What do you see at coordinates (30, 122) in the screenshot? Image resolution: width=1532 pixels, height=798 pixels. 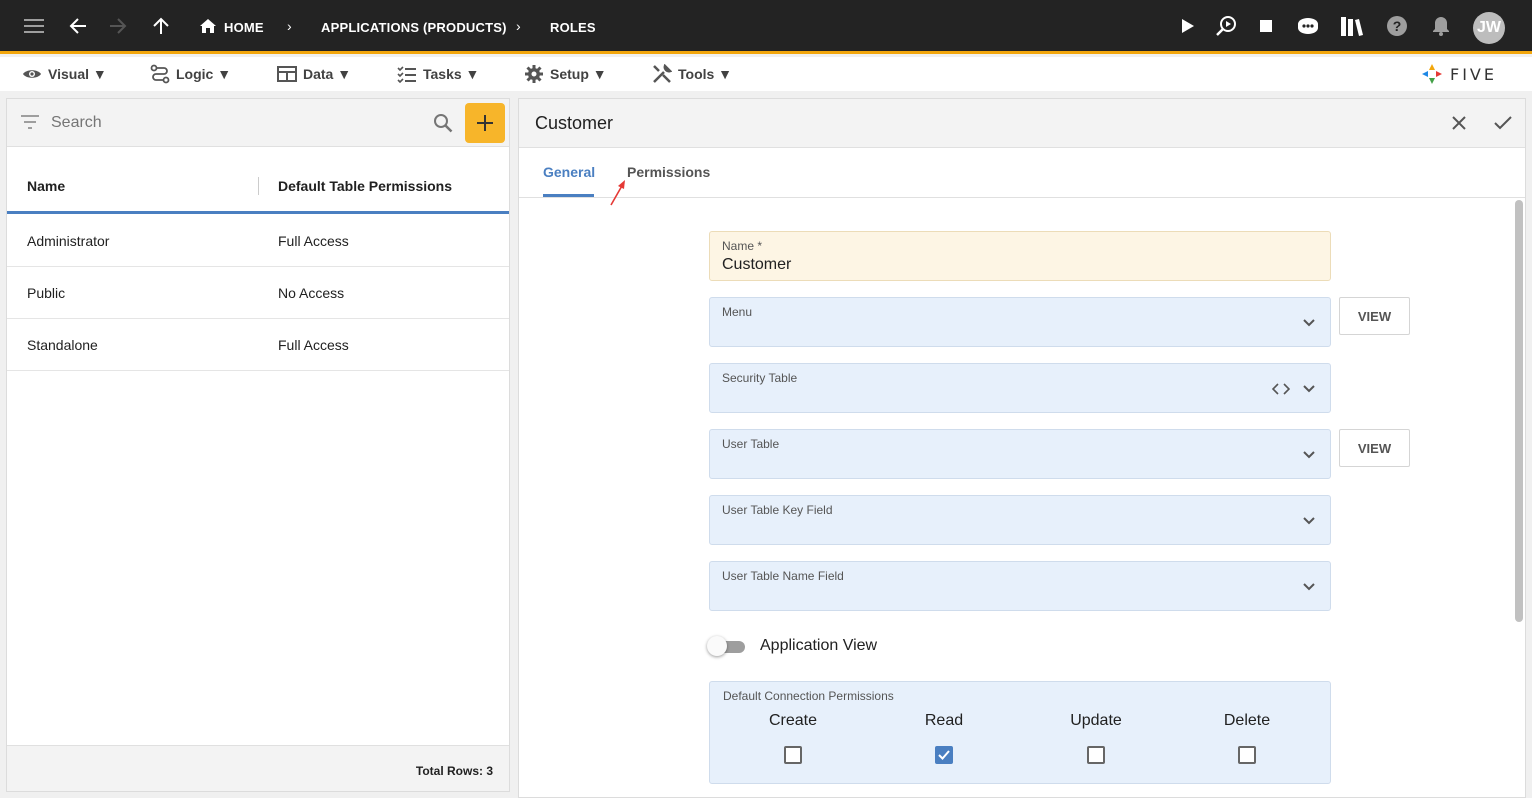 I see `filter-icon` at bounding box center [30, 122].